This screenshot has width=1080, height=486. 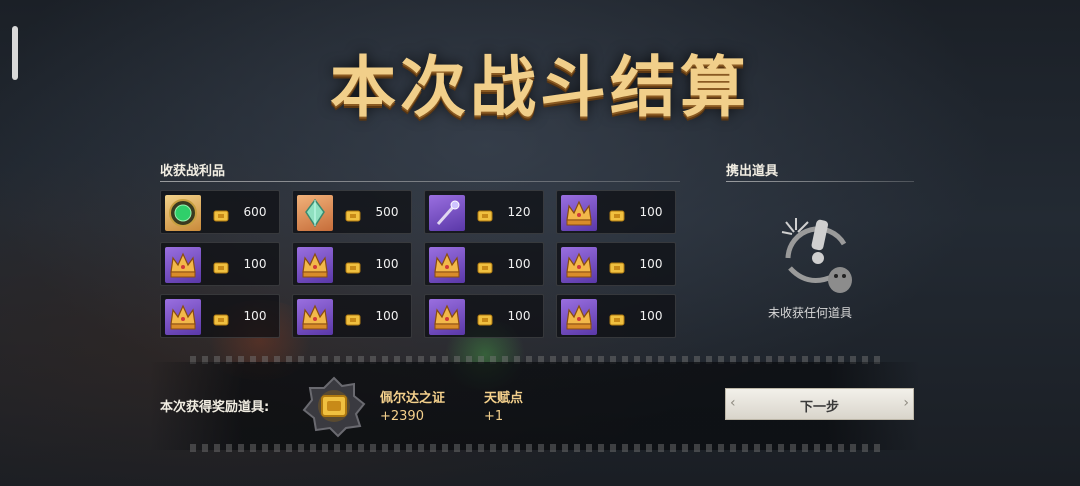 I want to click on no-items-text: 未收获任何道具, so click(x=809, y=313).